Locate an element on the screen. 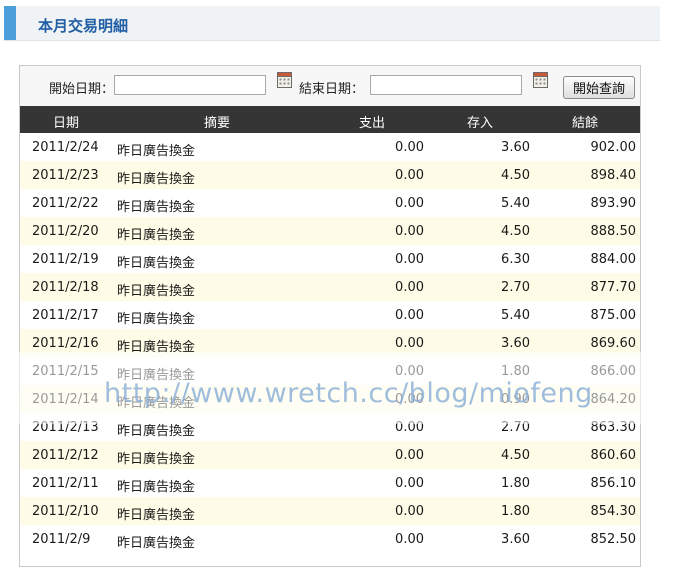 This screenshot has width=674, height=567. table-row: 2011/2/18 昨日廣告換金 0.00 2.70 877.70 is located at coordinates (330, 287).